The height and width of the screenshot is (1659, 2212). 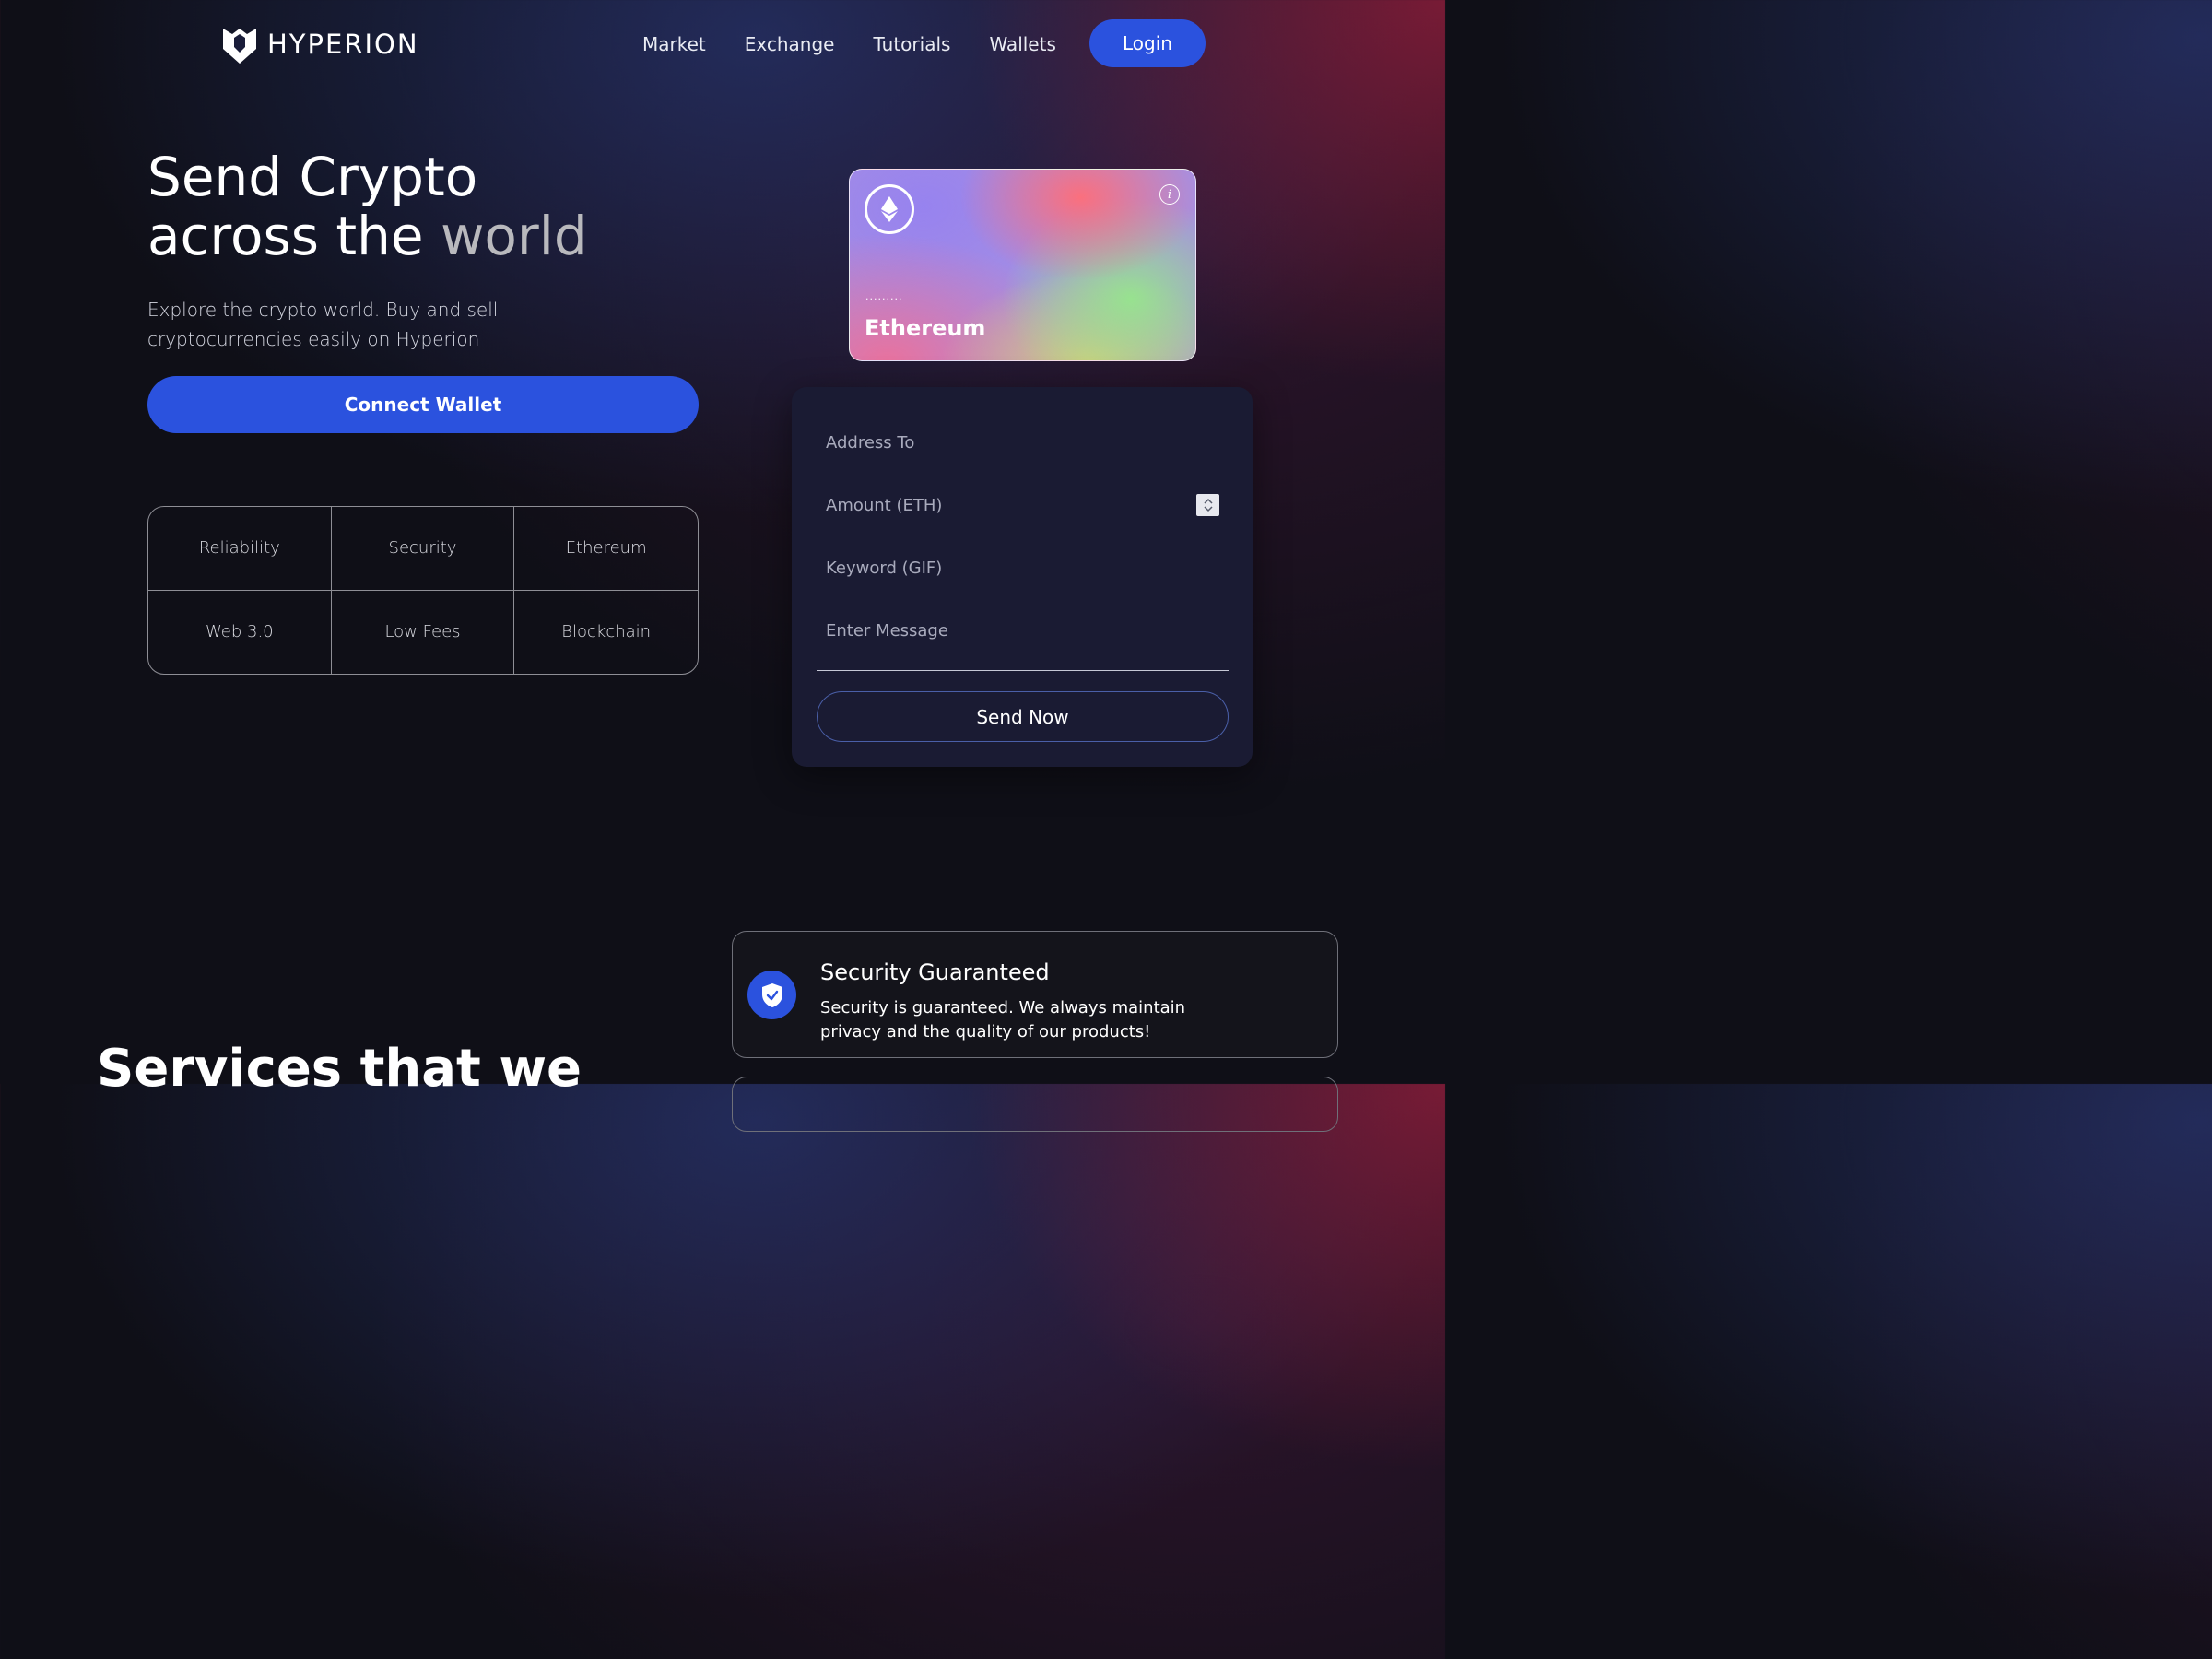 What do you see at coordinates (1019, 442) in the screenshot?
I see `address-to-input` at bounding box center [1019, 442].